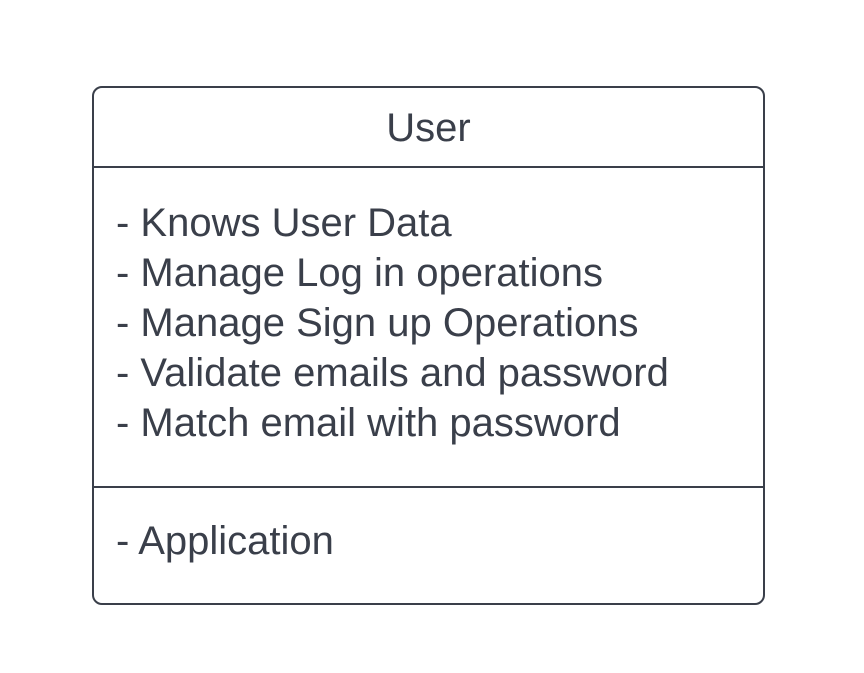 Image resolution: width=864 pixels, height=673 pixels. What do you see at coordinates (368, 423) in the screenshot?
I see `responsibility-item: - Match email with password` at bounding box center [368, 423].